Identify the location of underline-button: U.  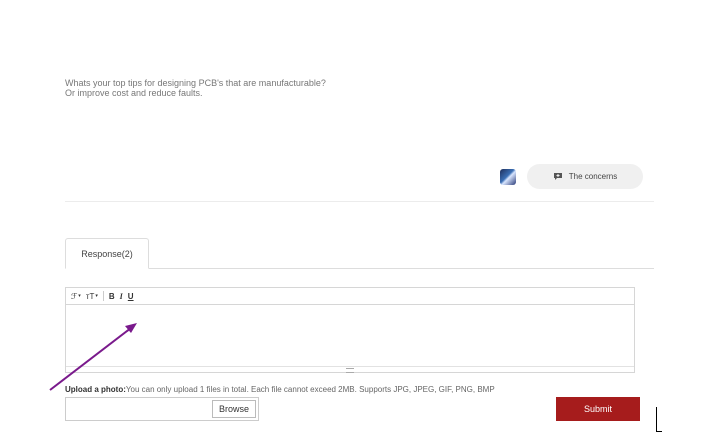
(131, 296).